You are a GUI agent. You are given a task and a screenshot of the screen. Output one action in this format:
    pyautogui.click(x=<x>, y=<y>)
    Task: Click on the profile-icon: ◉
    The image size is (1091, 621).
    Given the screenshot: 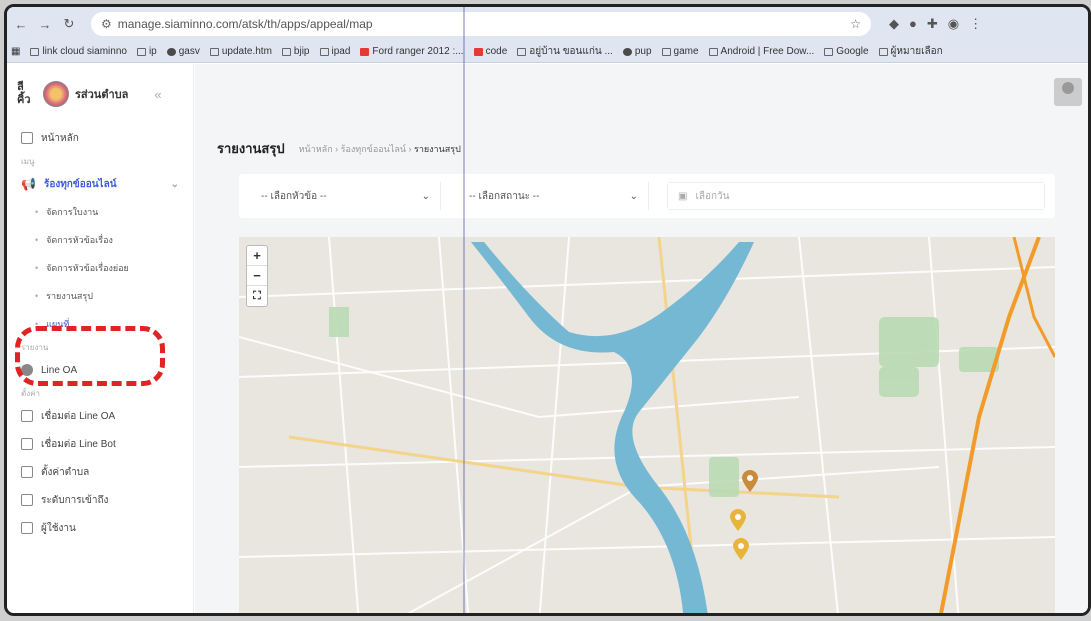 What is the action you would take?
    pyautogui.click(x=953, y=24)
    